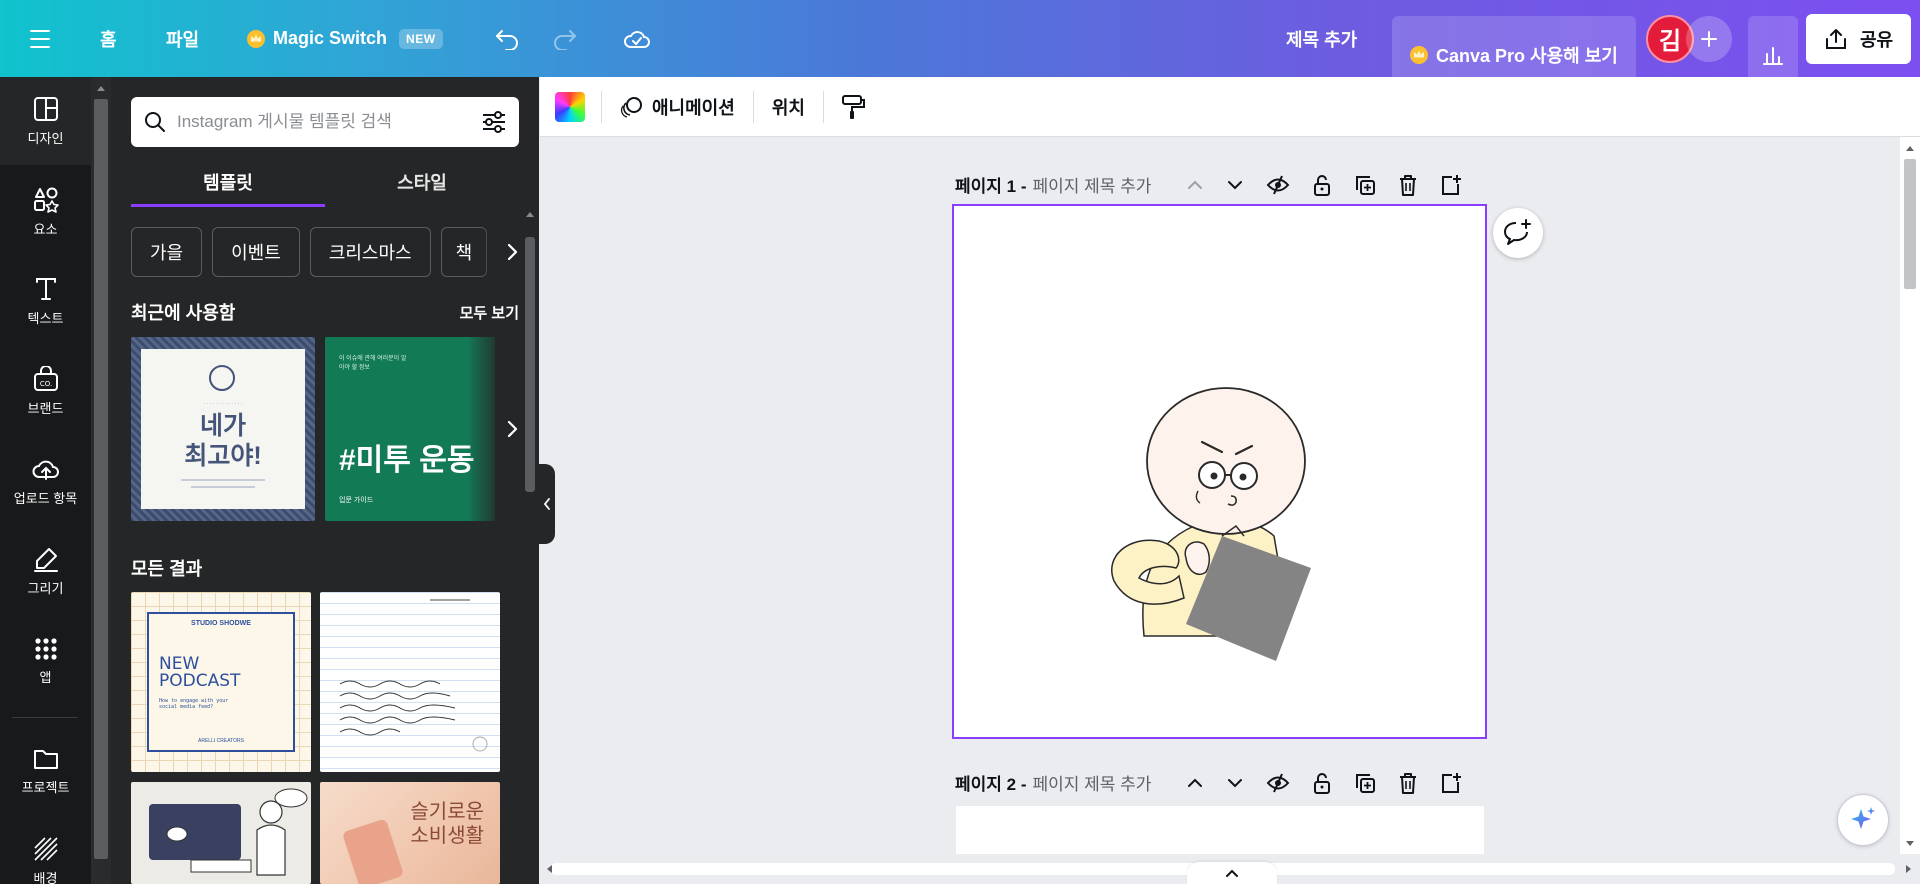 This screenshot has width=1920, height=884. What do you see at coordinates (256, 38) in the screenshot?
I see `crown-icon` at bounding box center [256, 38].